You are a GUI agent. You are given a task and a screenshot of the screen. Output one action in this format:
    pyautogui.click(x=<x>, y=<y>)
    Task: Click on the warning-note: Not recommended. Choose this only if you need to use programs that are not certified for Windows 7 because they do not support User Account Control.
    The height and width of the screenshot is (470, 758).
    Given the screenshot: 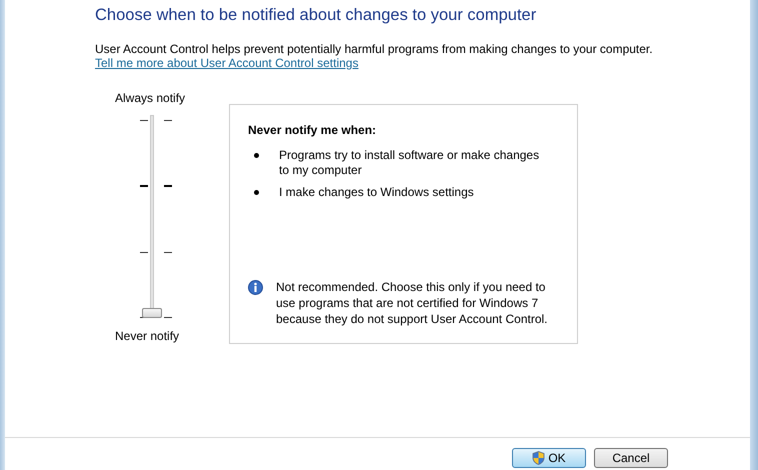 What is the action you would take?
    pyautogui.click(x=412, y=303)
    